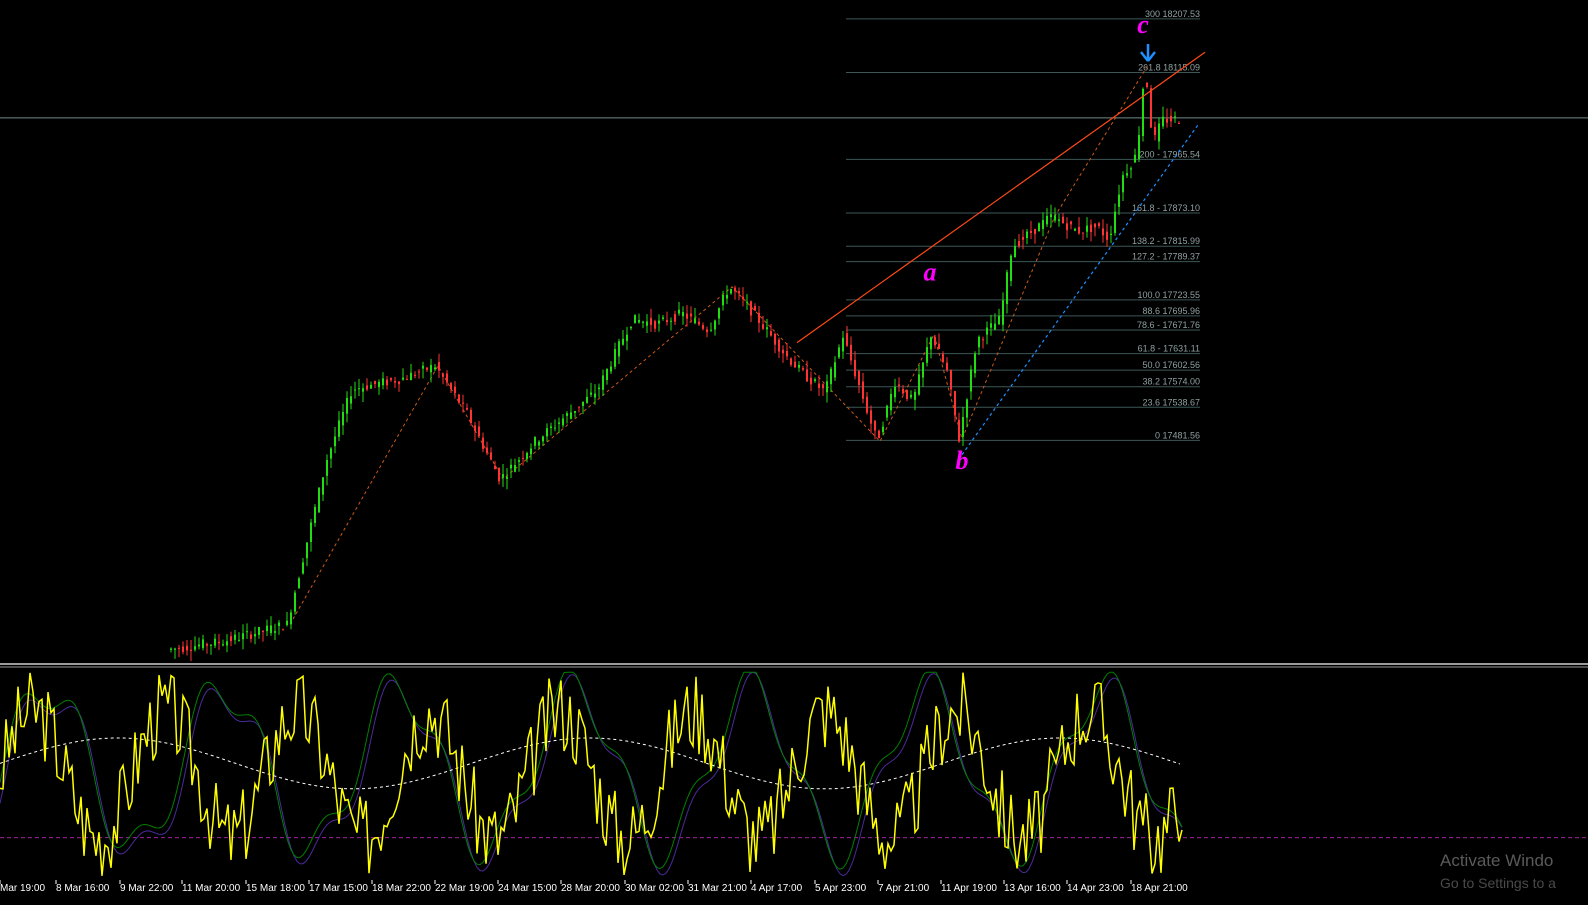 This screenshot has width=1588, height=905. I want to click on time-axis-label: 31 Mar 21:00, so click(717, 888).